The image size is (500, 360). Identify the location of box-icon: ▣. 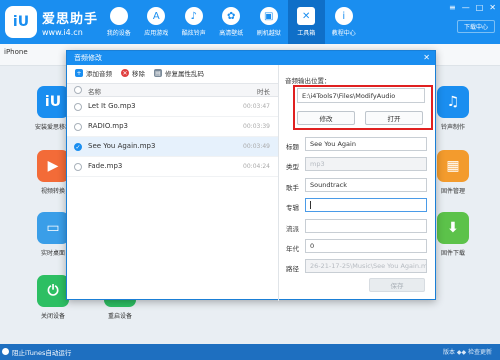
(268, 16).